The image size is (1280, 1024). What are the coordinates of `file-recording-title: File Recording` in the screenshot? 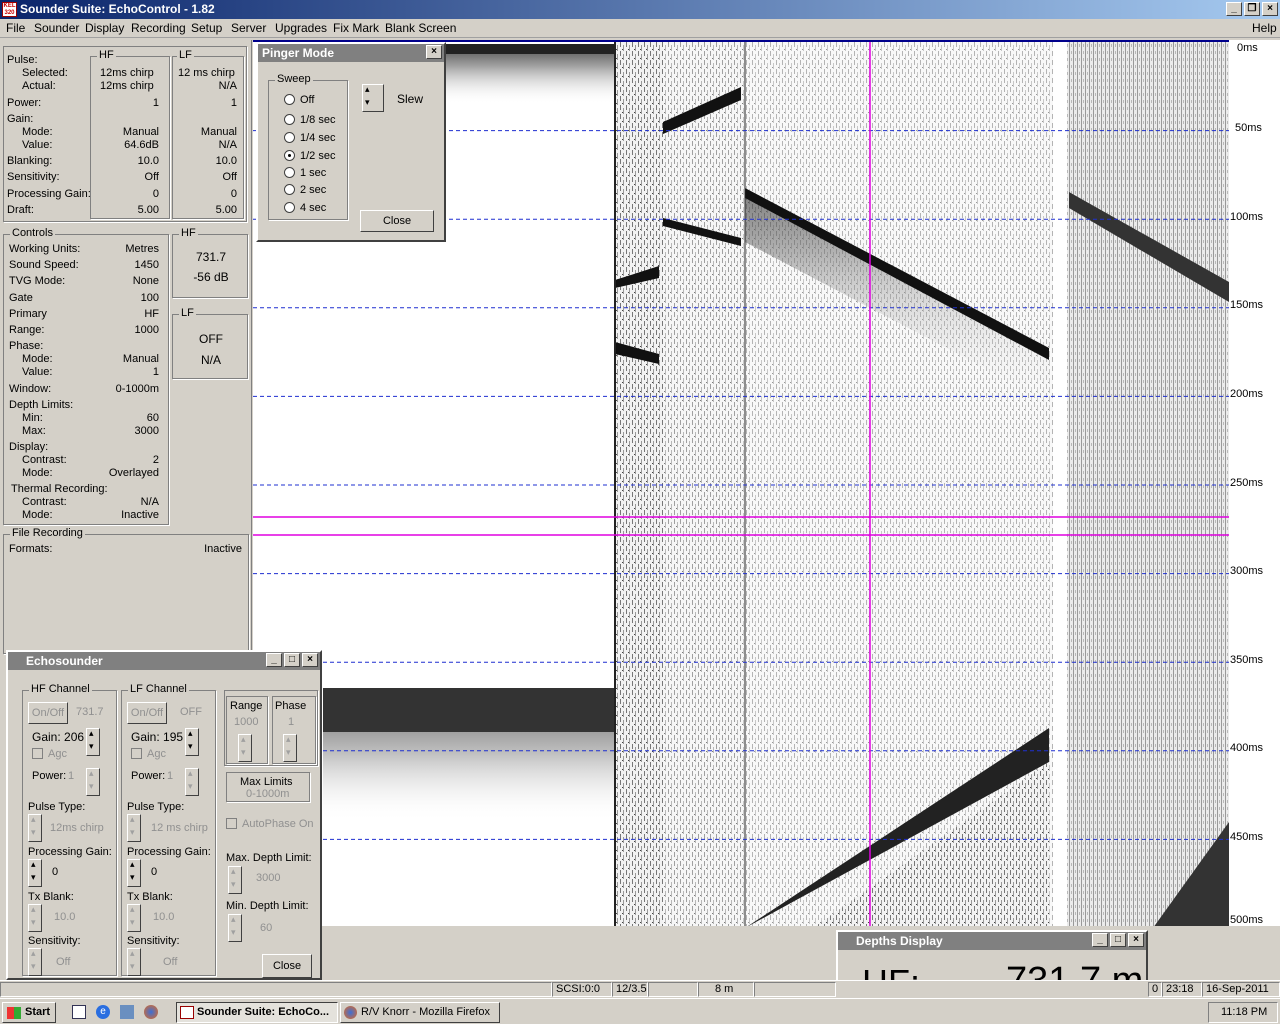 It's located at (47, 533).